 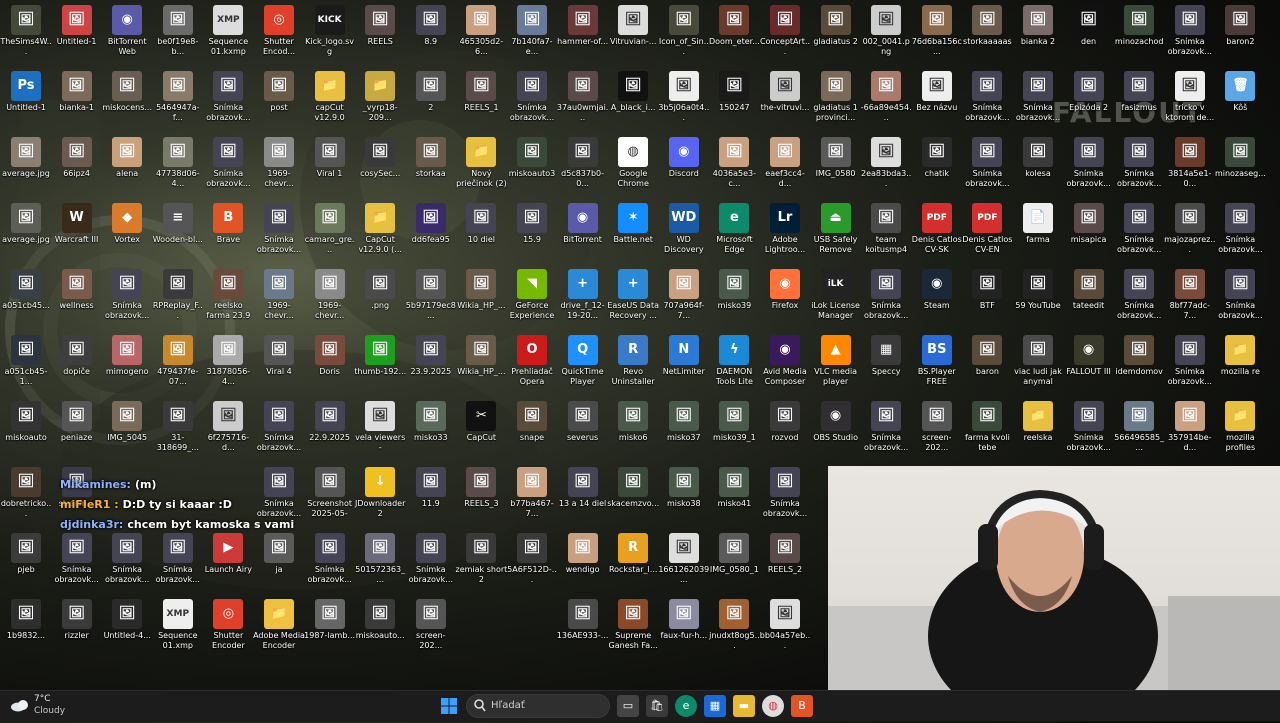 I want to click on desktop-icon: 🖼 chatik, so click(x=937, y=156).